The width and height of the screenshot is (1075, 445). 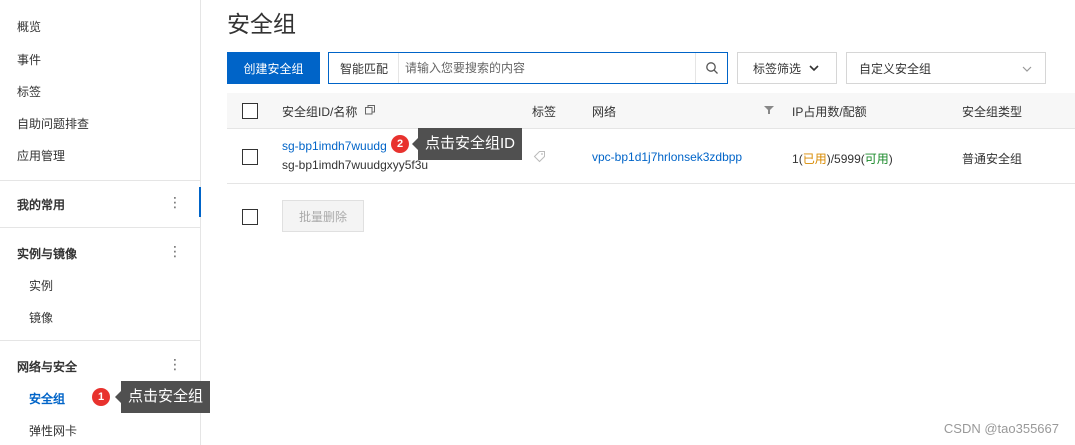 What do you see at coordinates (29, 26) in the screenshot?
I see `sidebar-item-overview: 概览` at bounding box center [29, 26].